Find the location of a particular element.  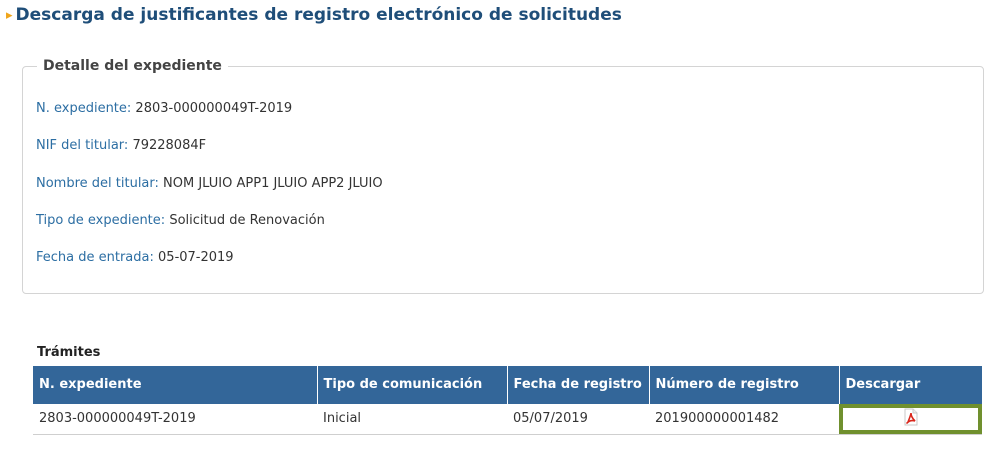

detail-value: Solicitud de Renovación is located at coordinates (247, 220).